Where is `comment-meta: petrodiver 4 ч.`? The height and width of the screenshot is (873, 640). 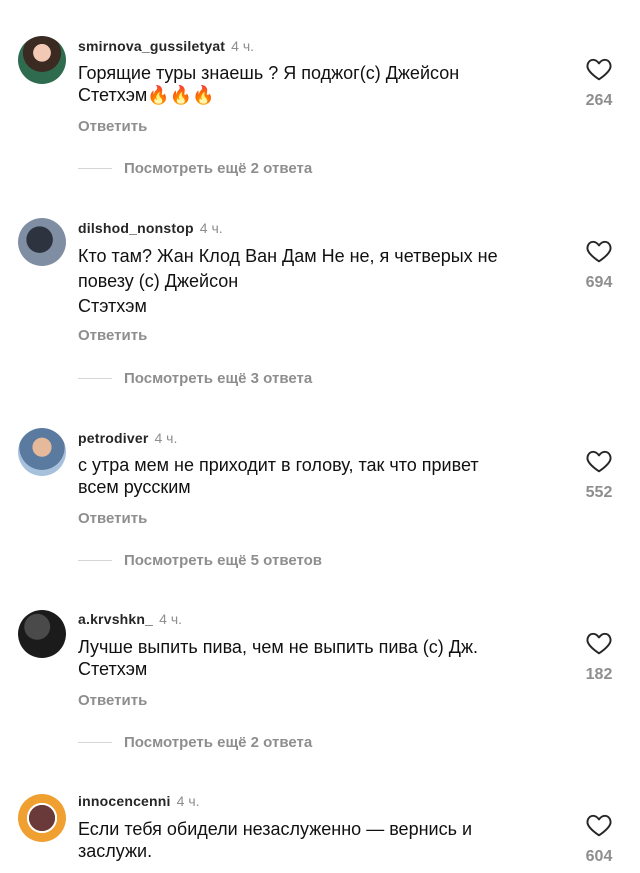 comment-meta: petrodiver 4 ч. is located at coordinates (127, 438).